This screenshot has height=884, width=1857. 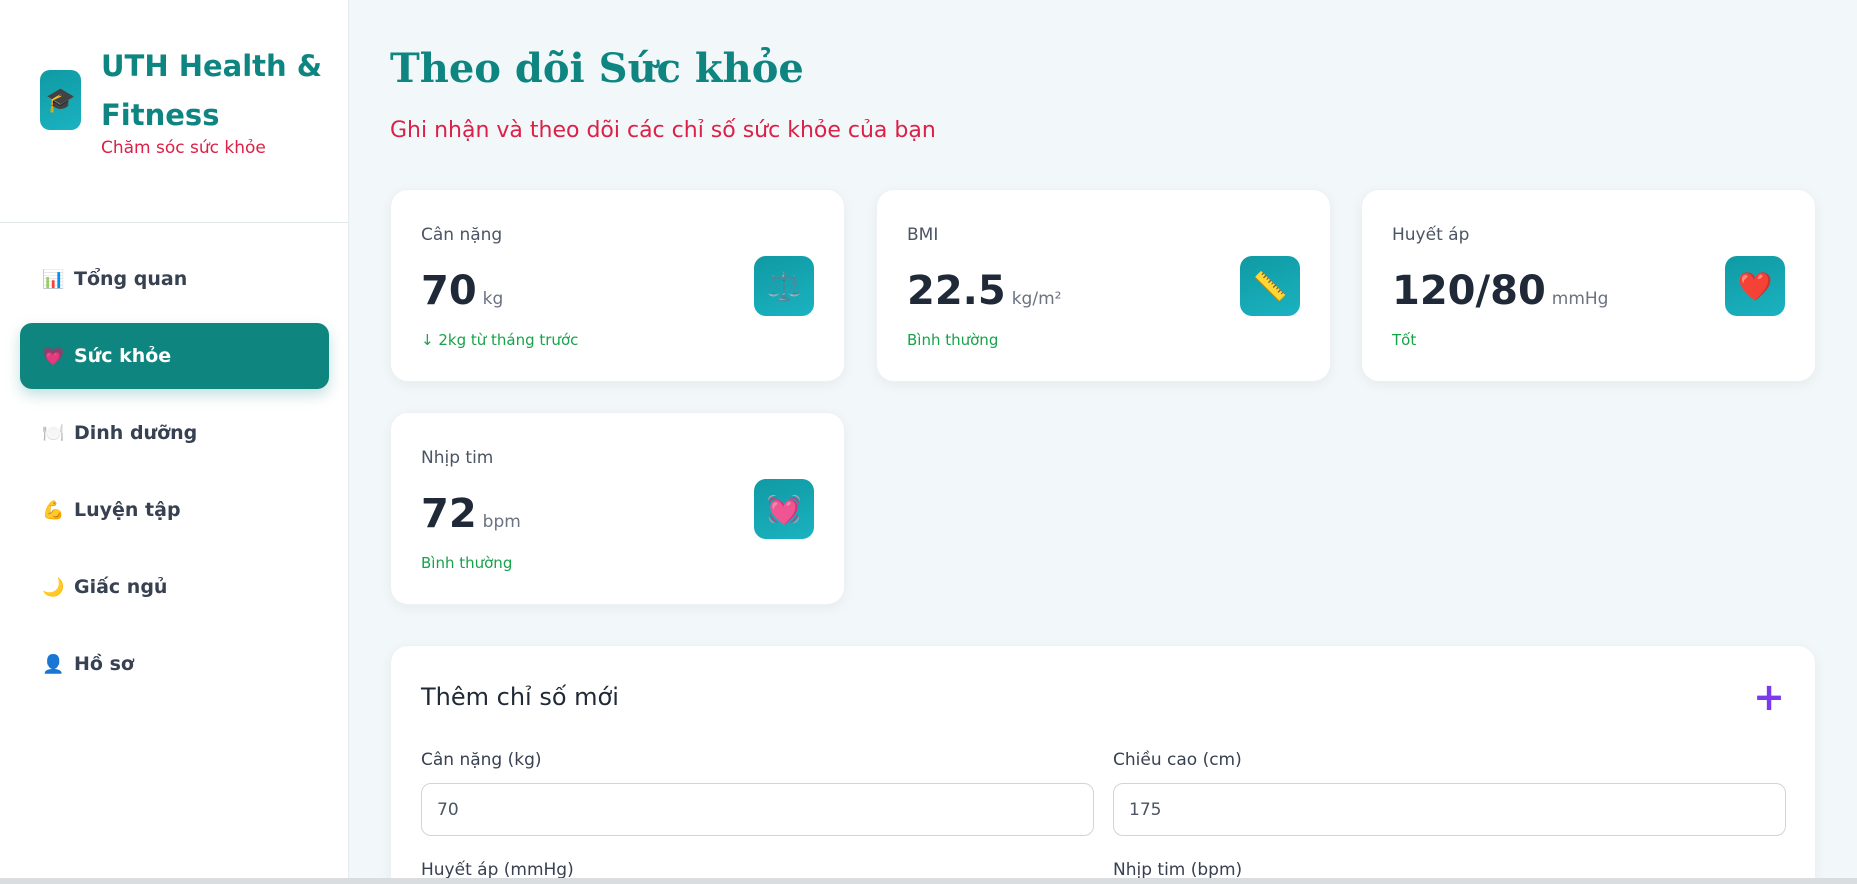 I want to click on card-value: 22.5 kg/m², so click(x=984, y=291).